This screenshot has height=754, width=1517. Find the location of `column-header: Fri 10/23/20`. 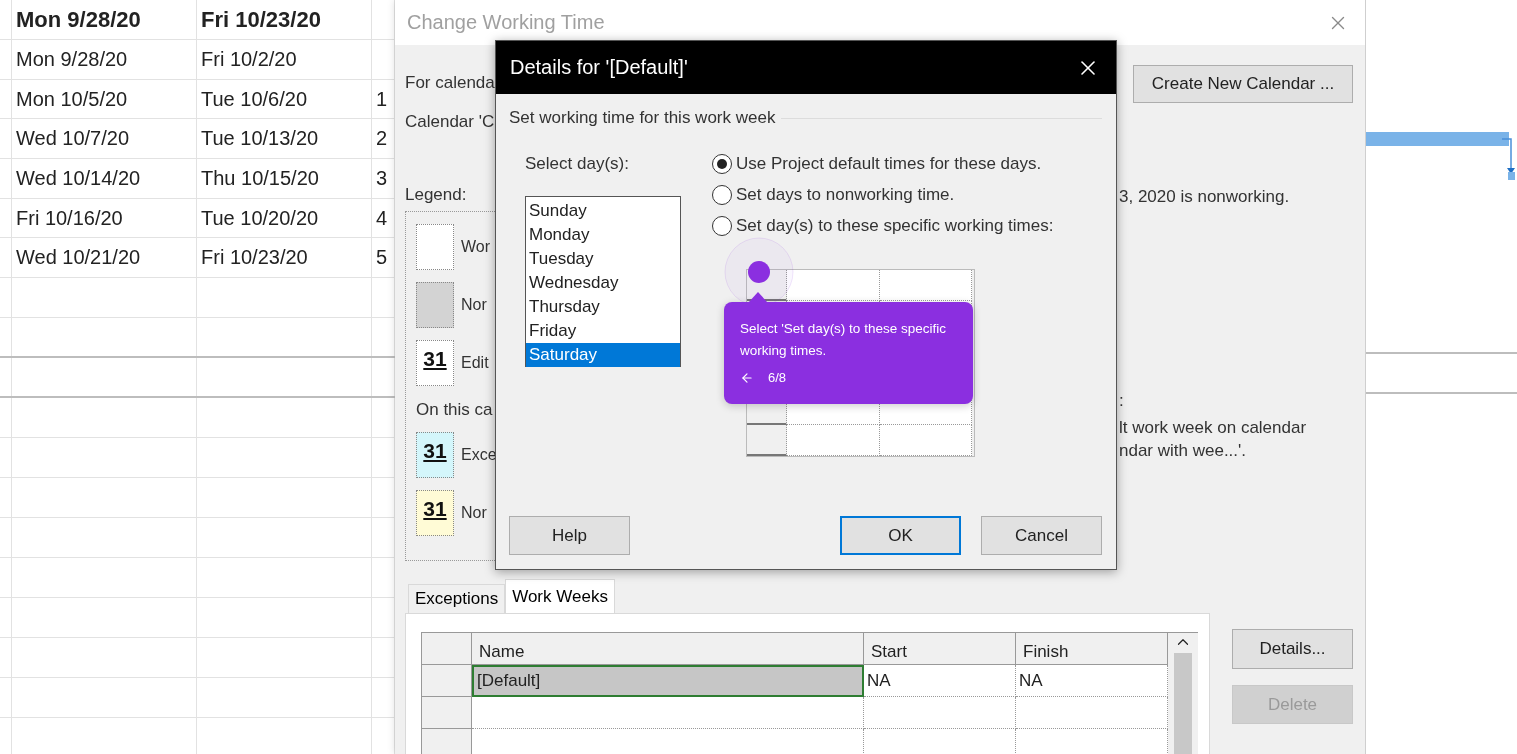

column-header: Fri 10/23/20 is located at coordinates (284, 19).